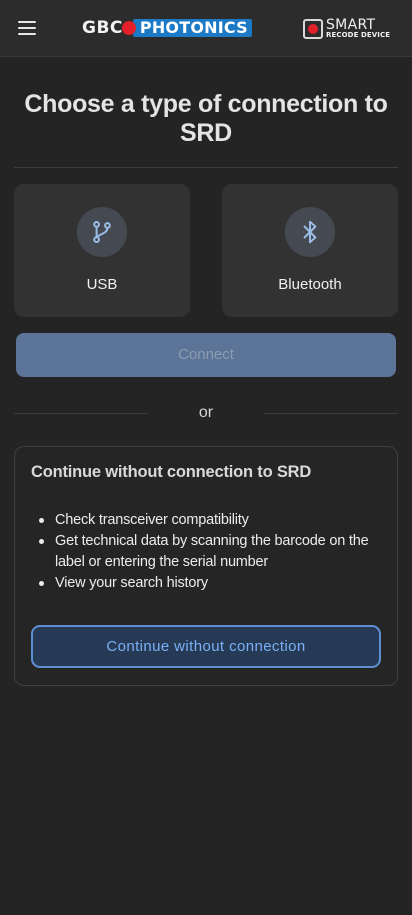 Image resolution: width=412 pixels, height=915 pixels. I want to click on gbc-photonics-logo: GBC PHOTONICS, so click(167, 28).